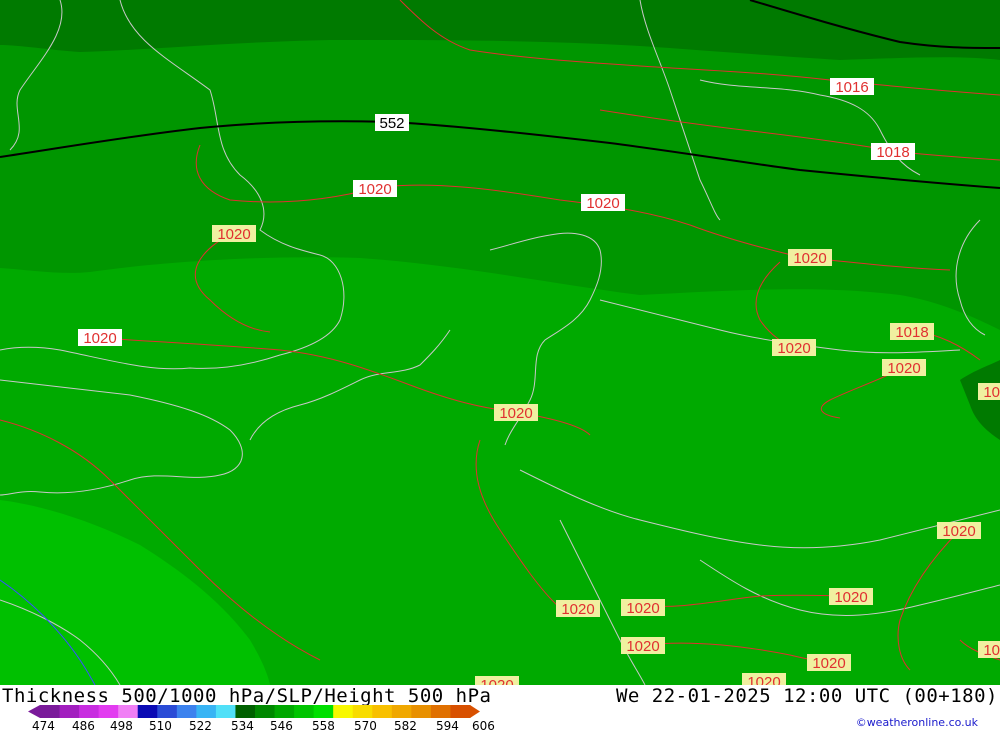  Describe the element at coordinates (365, 726) in the screenshot. I see `scale-tick-label: 570` at that location.